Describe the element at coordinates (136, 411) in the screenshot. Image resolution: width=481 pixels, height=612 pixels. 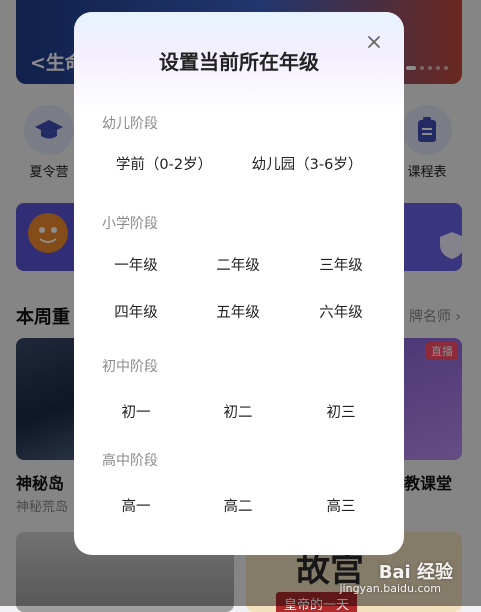
I see `grade-option-junior-1: 初一` at that location.